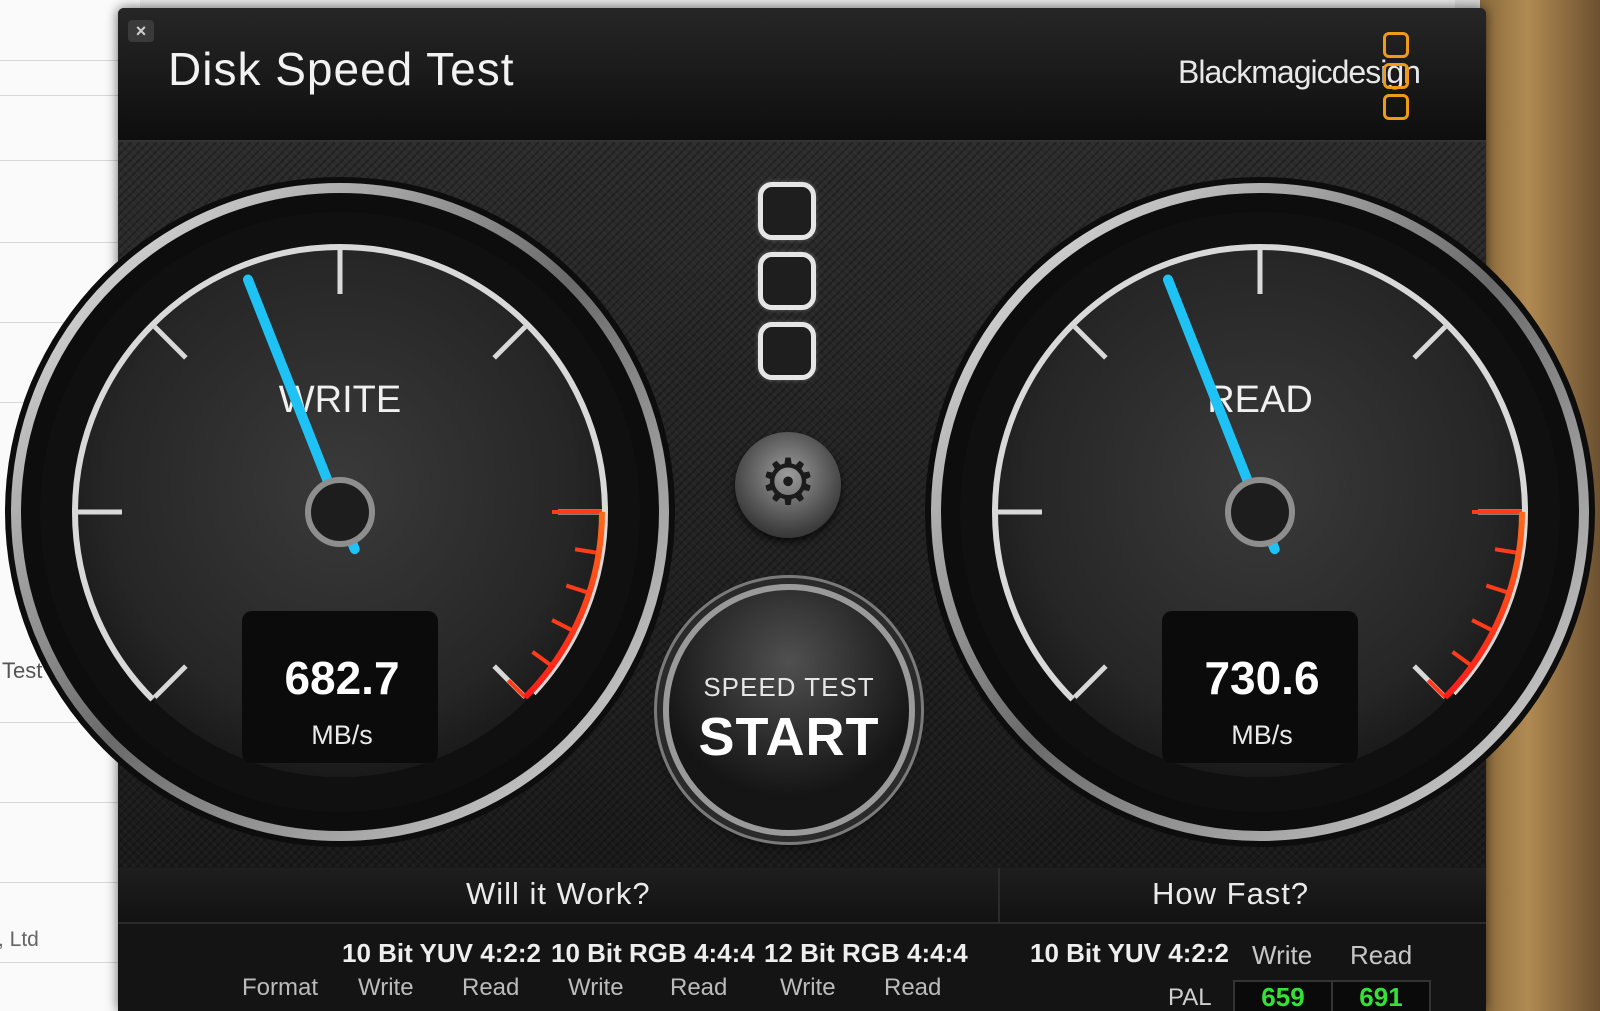 This screenshot has width=1600, height=1011. What do you see at coordinates (341, 678) in the screenshot?
I see `write-speed-value: 682.7` at bounding box center [341, 678].